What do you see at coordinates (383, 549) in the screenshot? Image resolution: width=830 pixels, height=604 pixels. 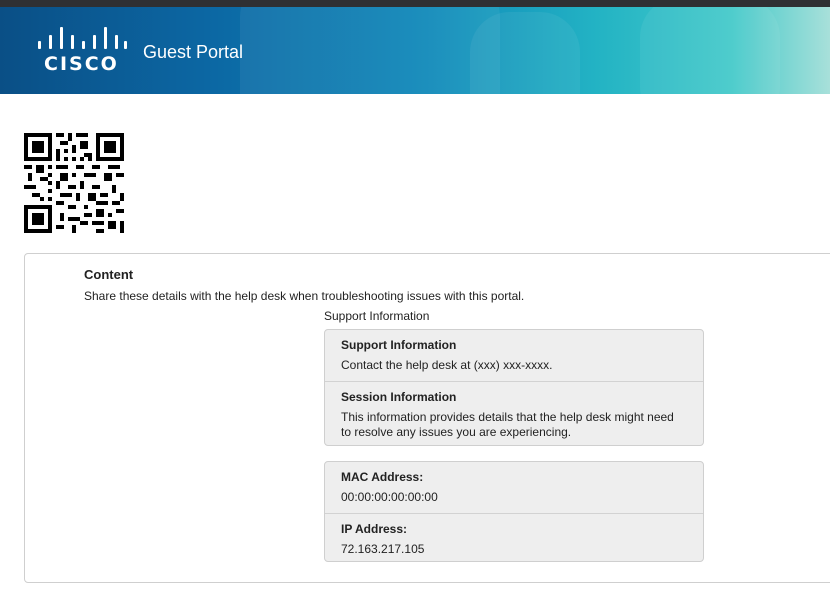 I see `ip-address-value: 72.163.217.105` at bounding box center [383, 549].